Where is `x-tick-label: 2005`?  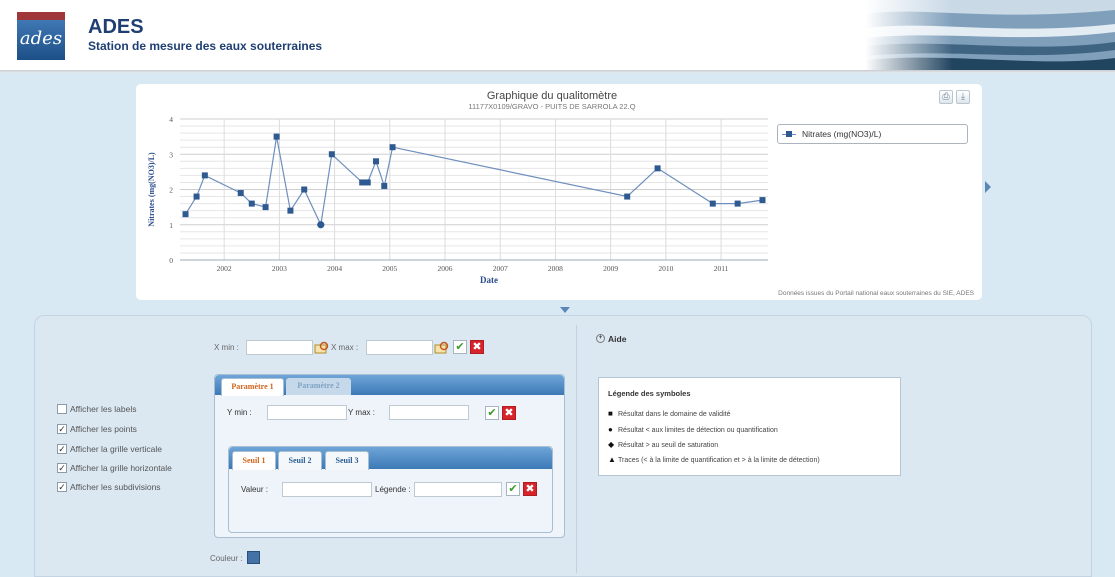 x-tick-label: 2005 is located at coordinates (389, 268).